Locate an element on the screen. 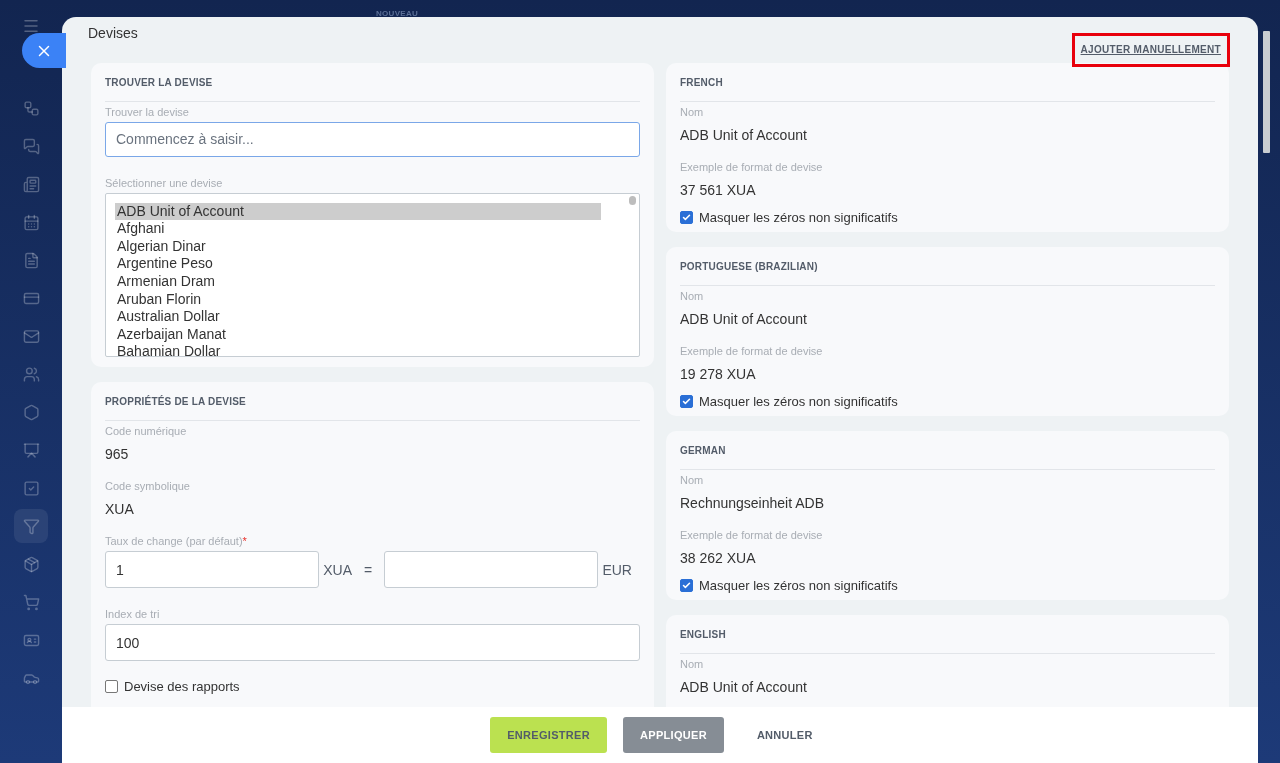 The image size is (1280, 763). list-option: Aruban Florin is located at coordinates (358, 299).